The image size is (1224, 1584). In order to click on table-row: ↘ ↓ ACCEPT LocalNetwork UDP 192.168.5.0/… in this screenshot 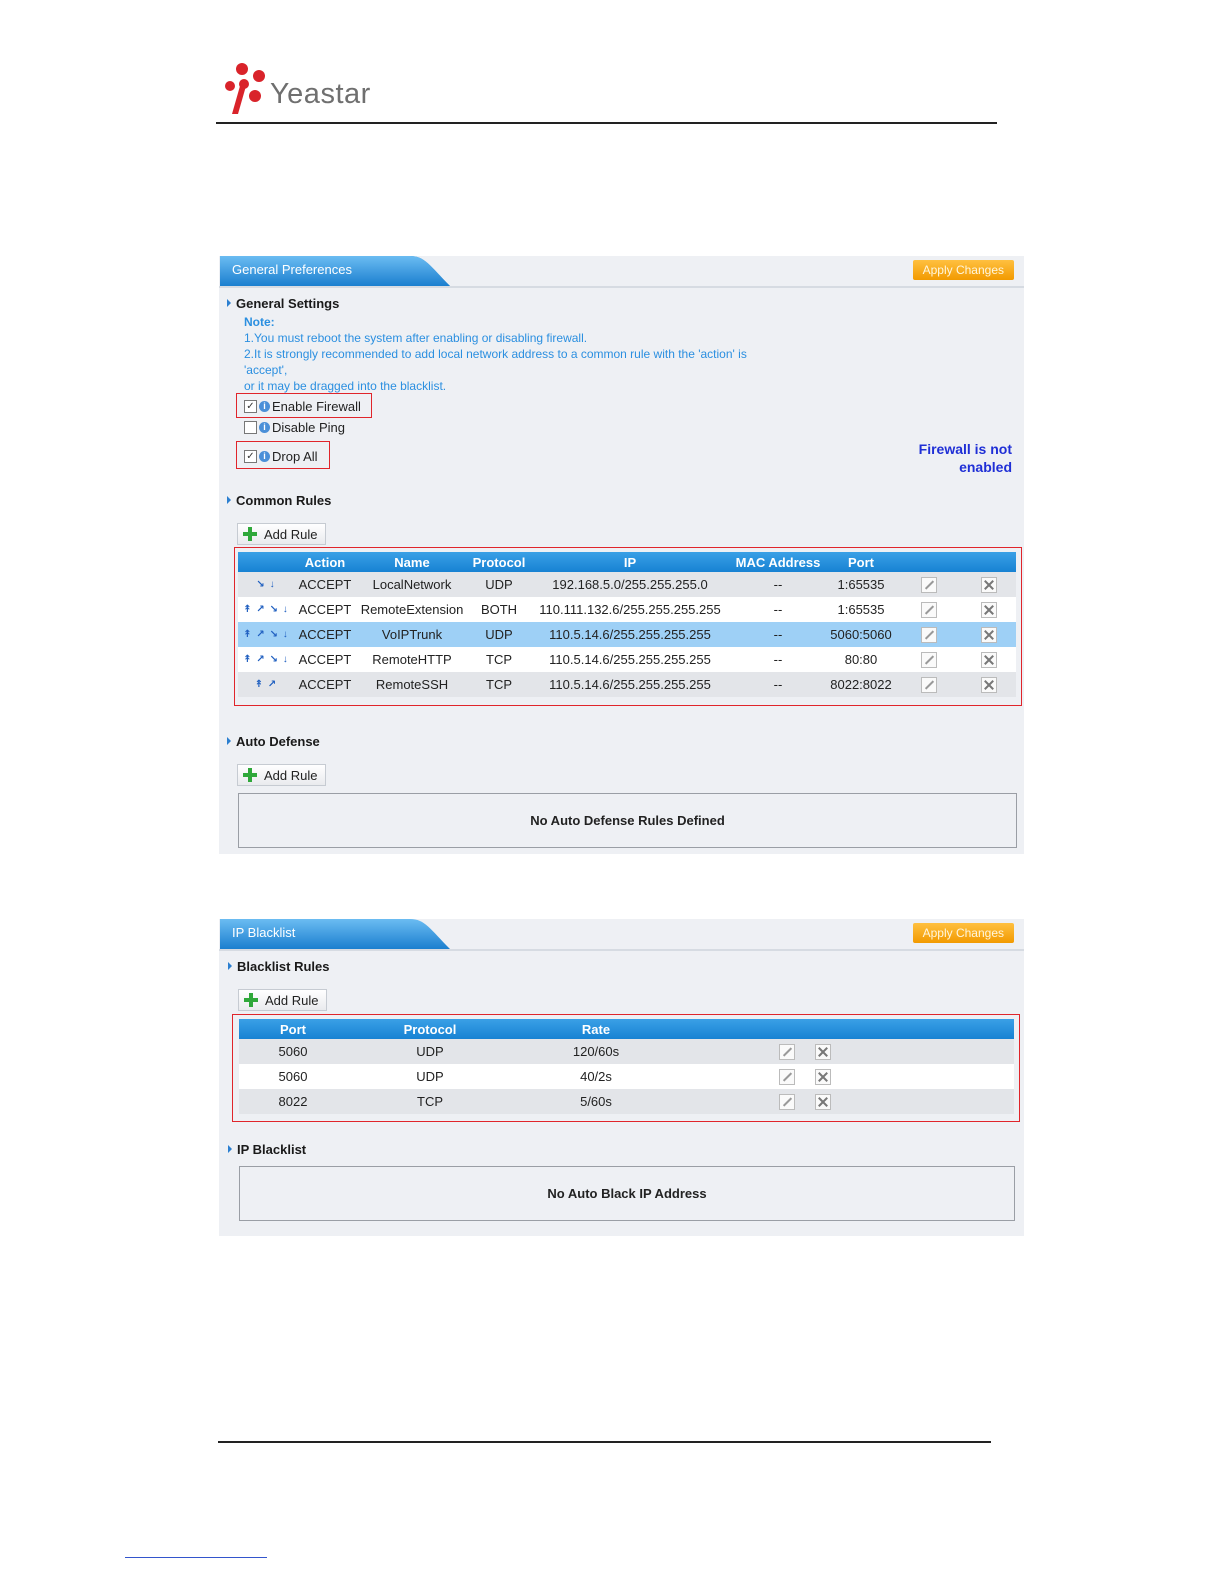, I will do `click(627, 584)`.